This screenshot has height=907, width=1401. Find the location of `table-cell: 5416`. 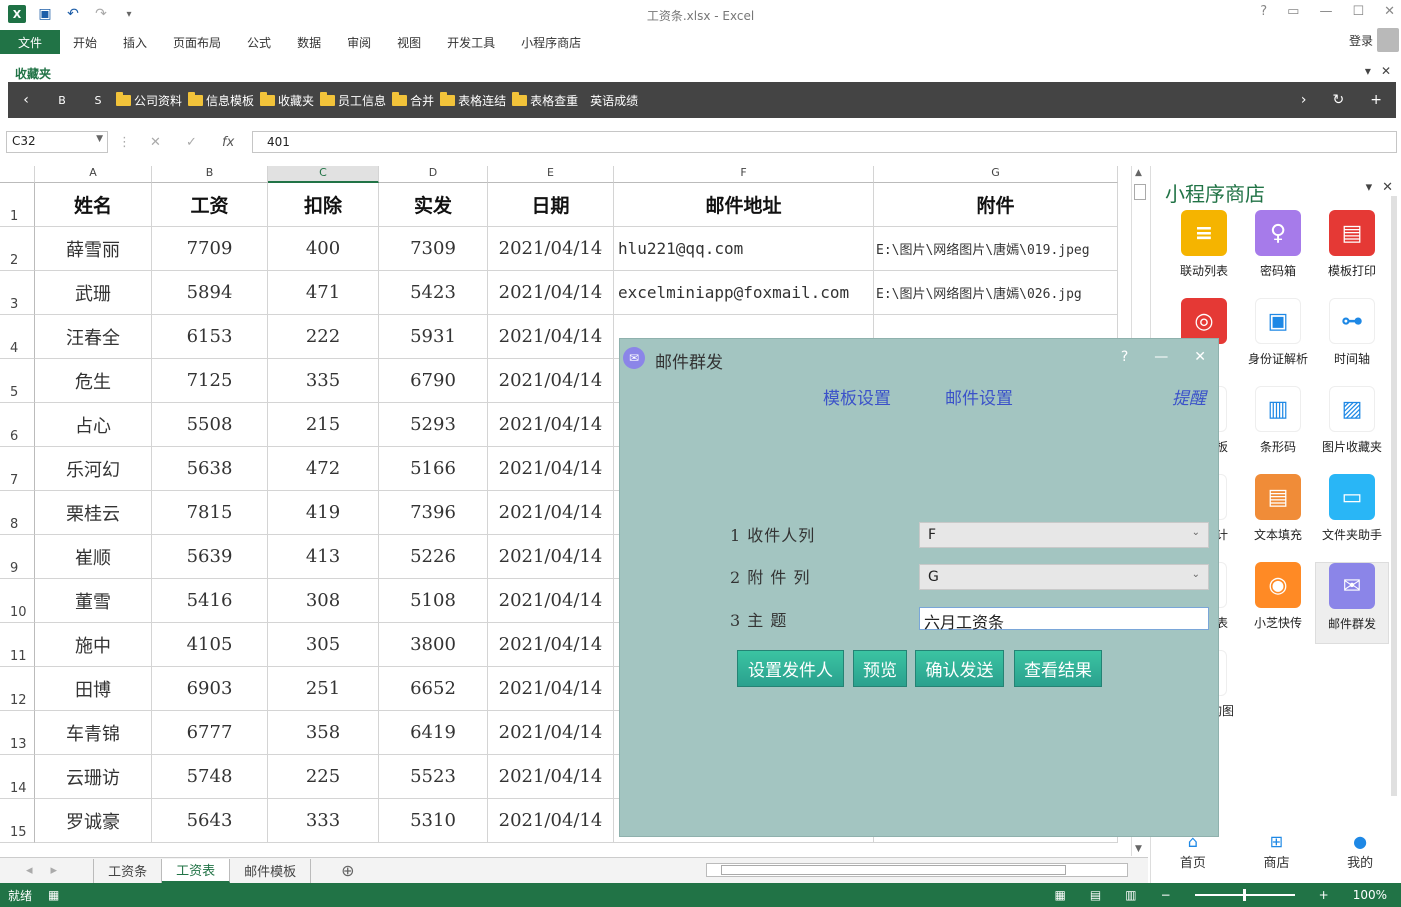

table-cell: 5416 is located at coordinates (210, 601).